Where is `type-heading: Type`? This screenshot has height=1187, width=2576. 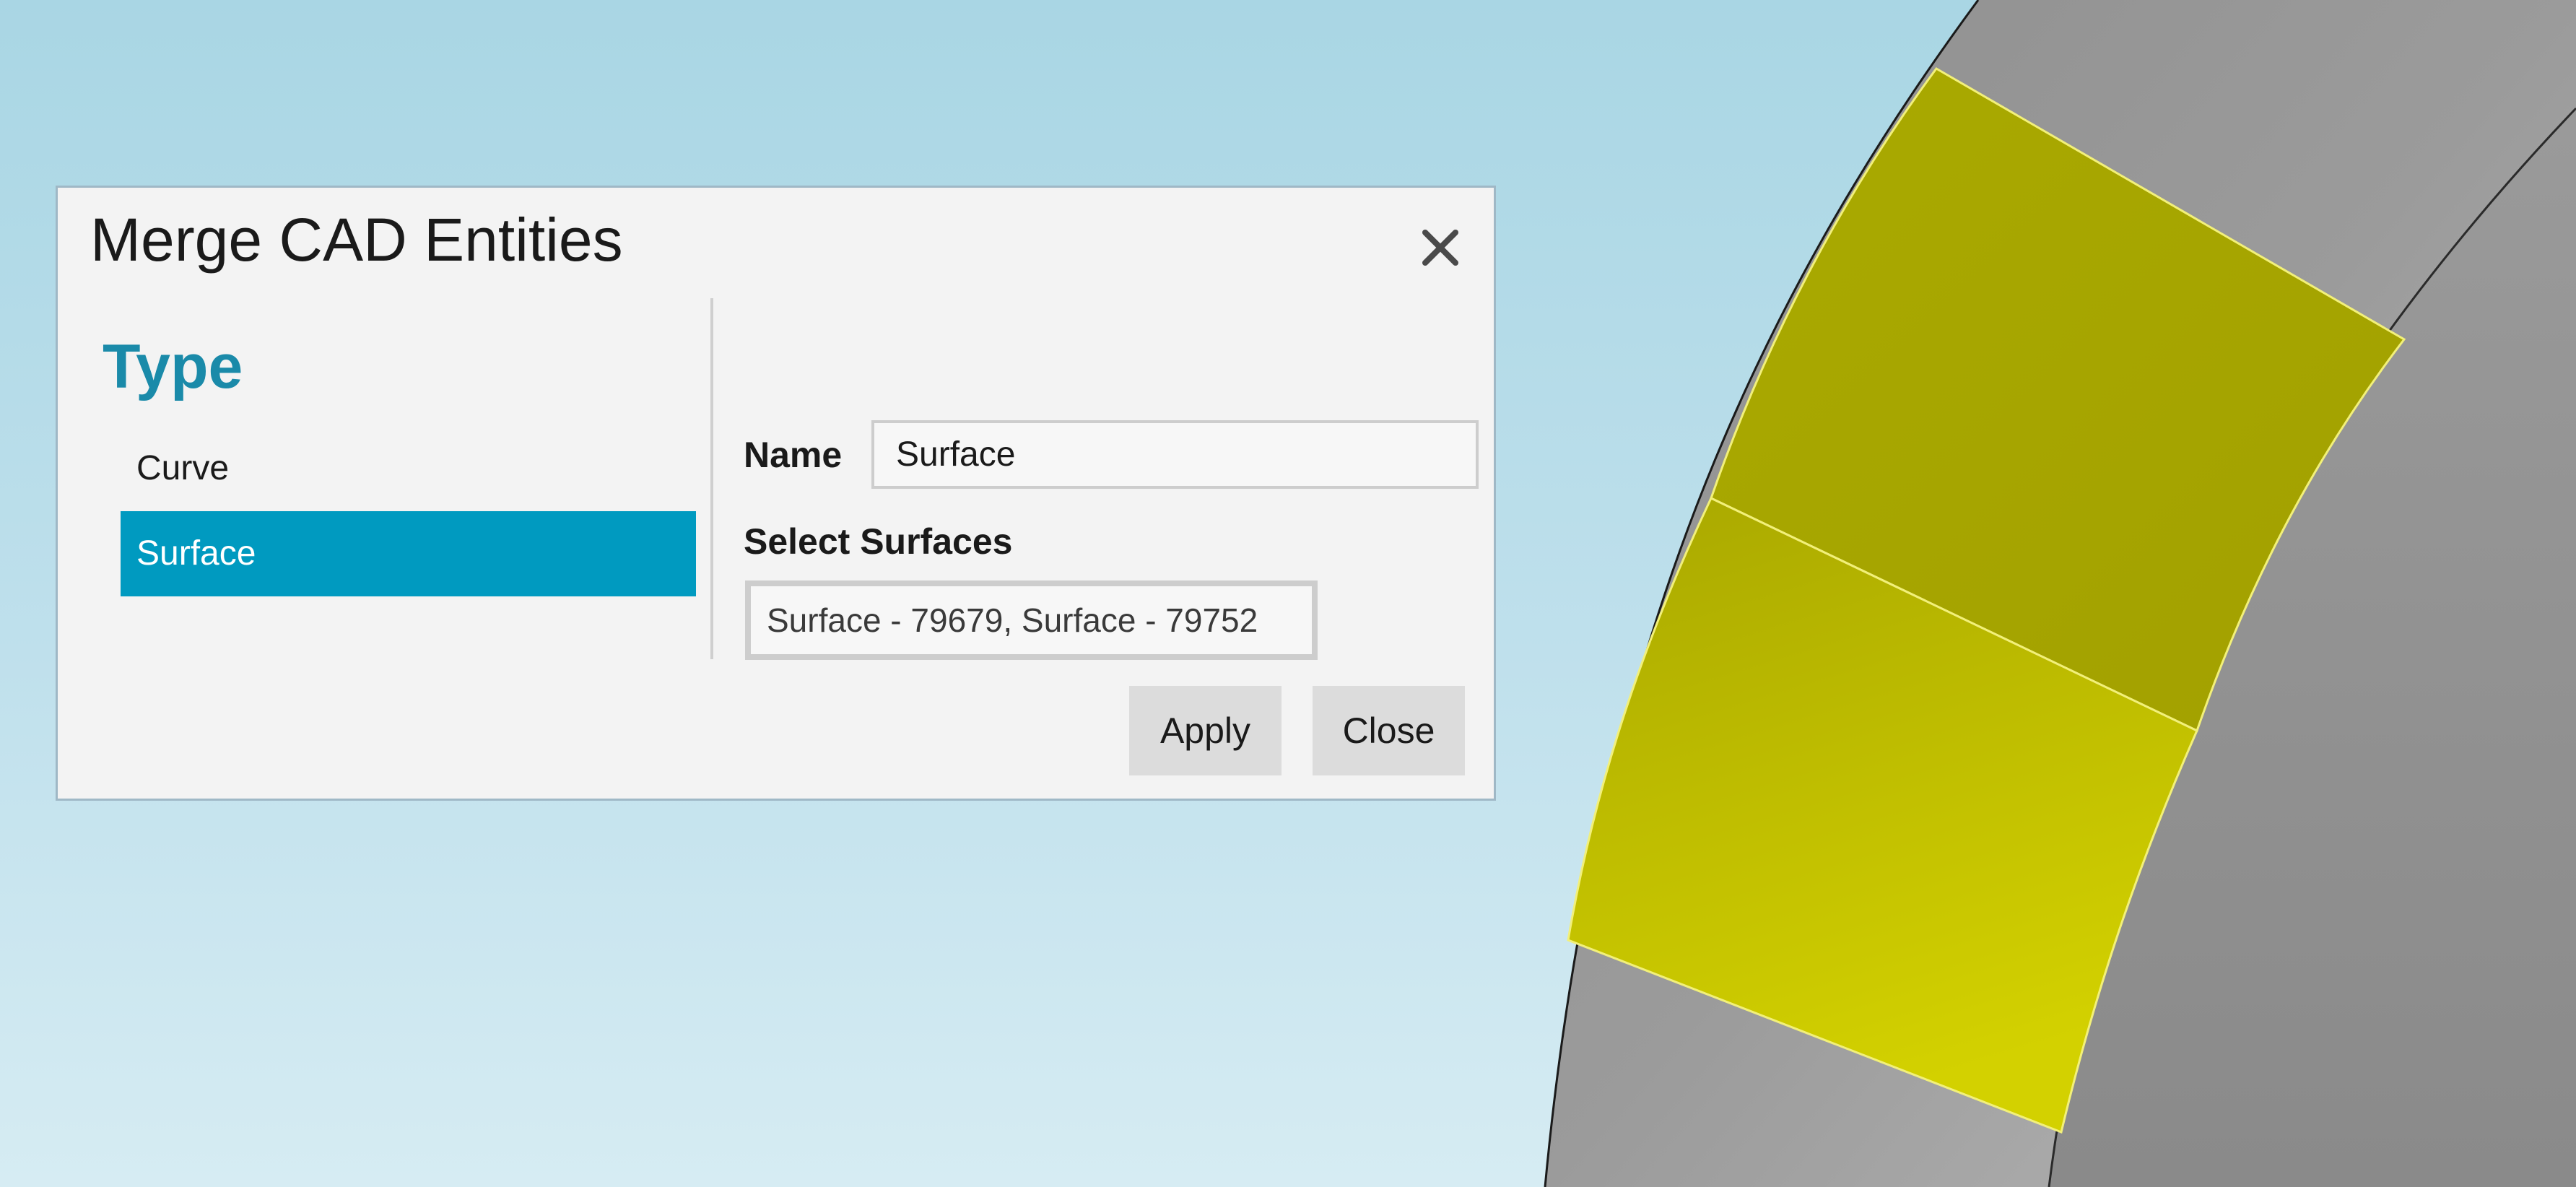 type-heading: Type is located at coordinates (173, 366).